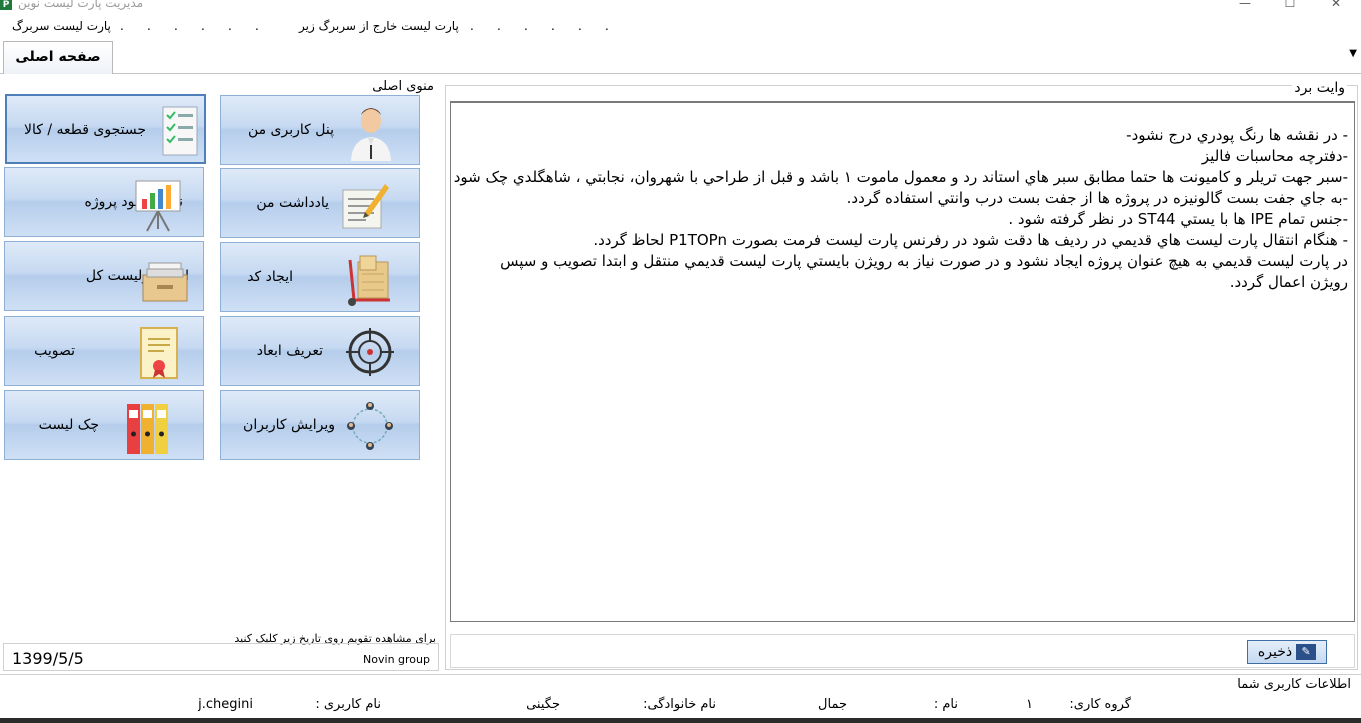 The image size is (1361, 723). I want to click on tile-my-notes: یادداشت من, so click(320, 203).